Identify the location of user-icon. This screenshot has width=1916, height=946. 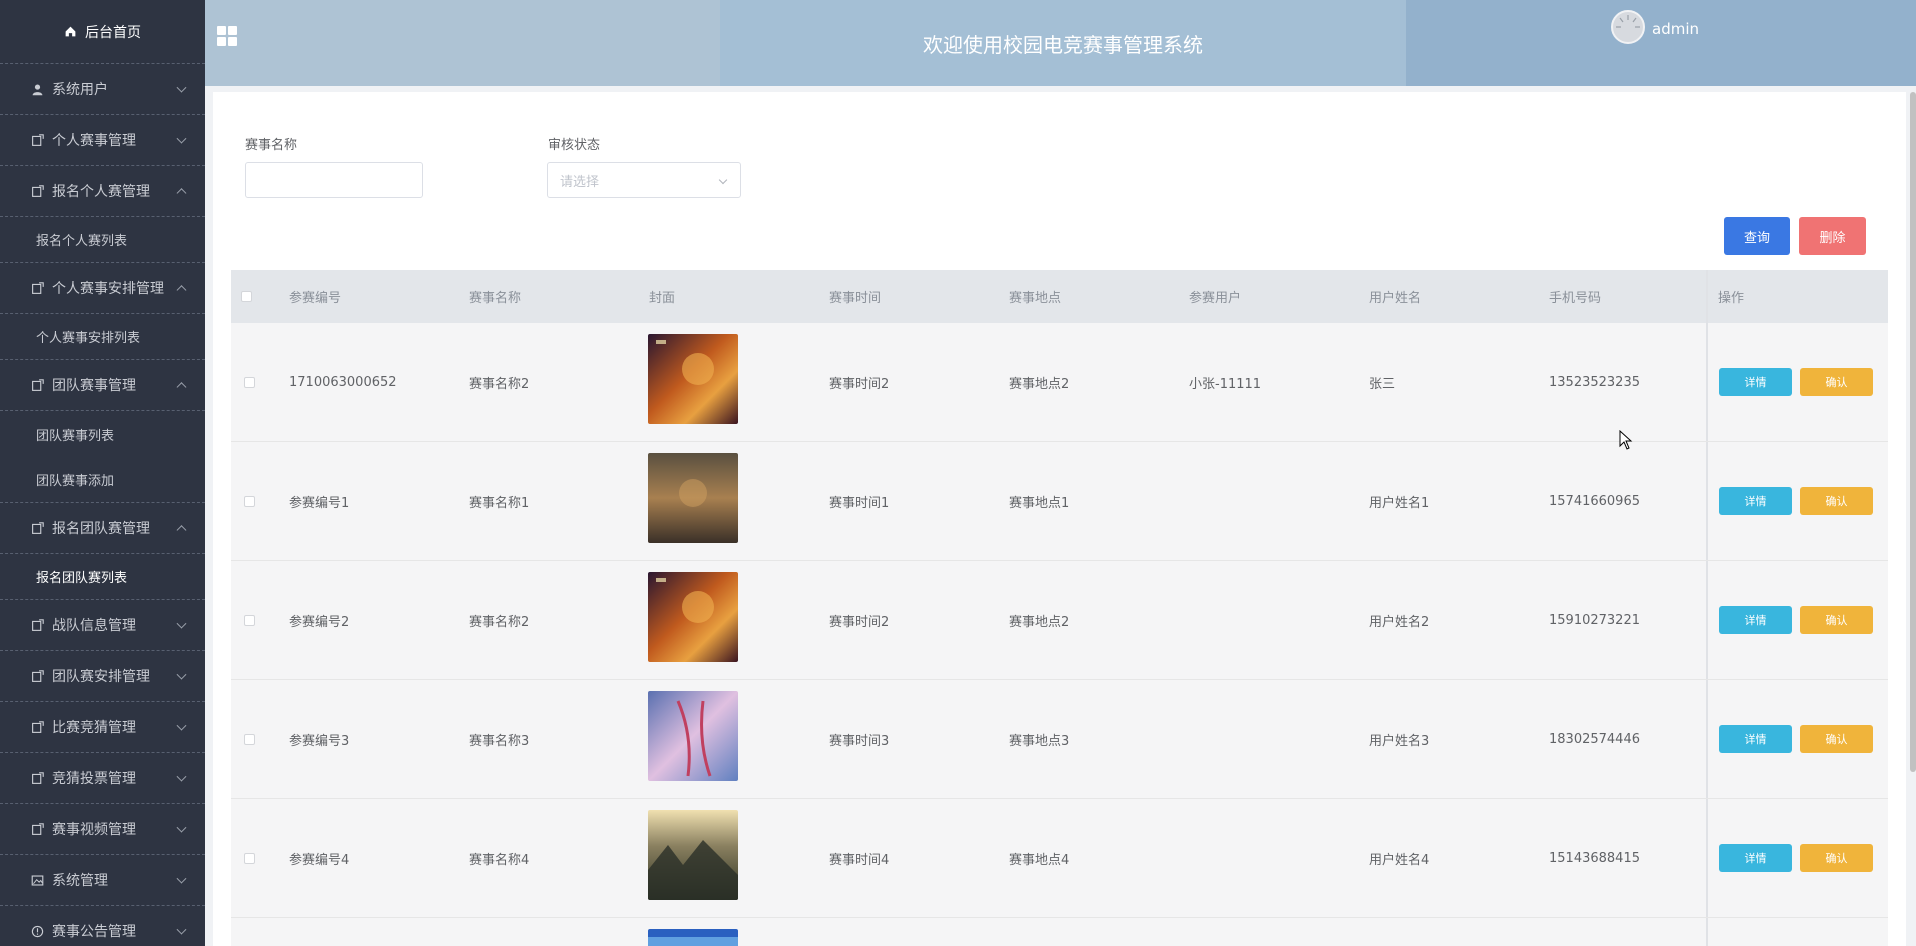
(37, 89).